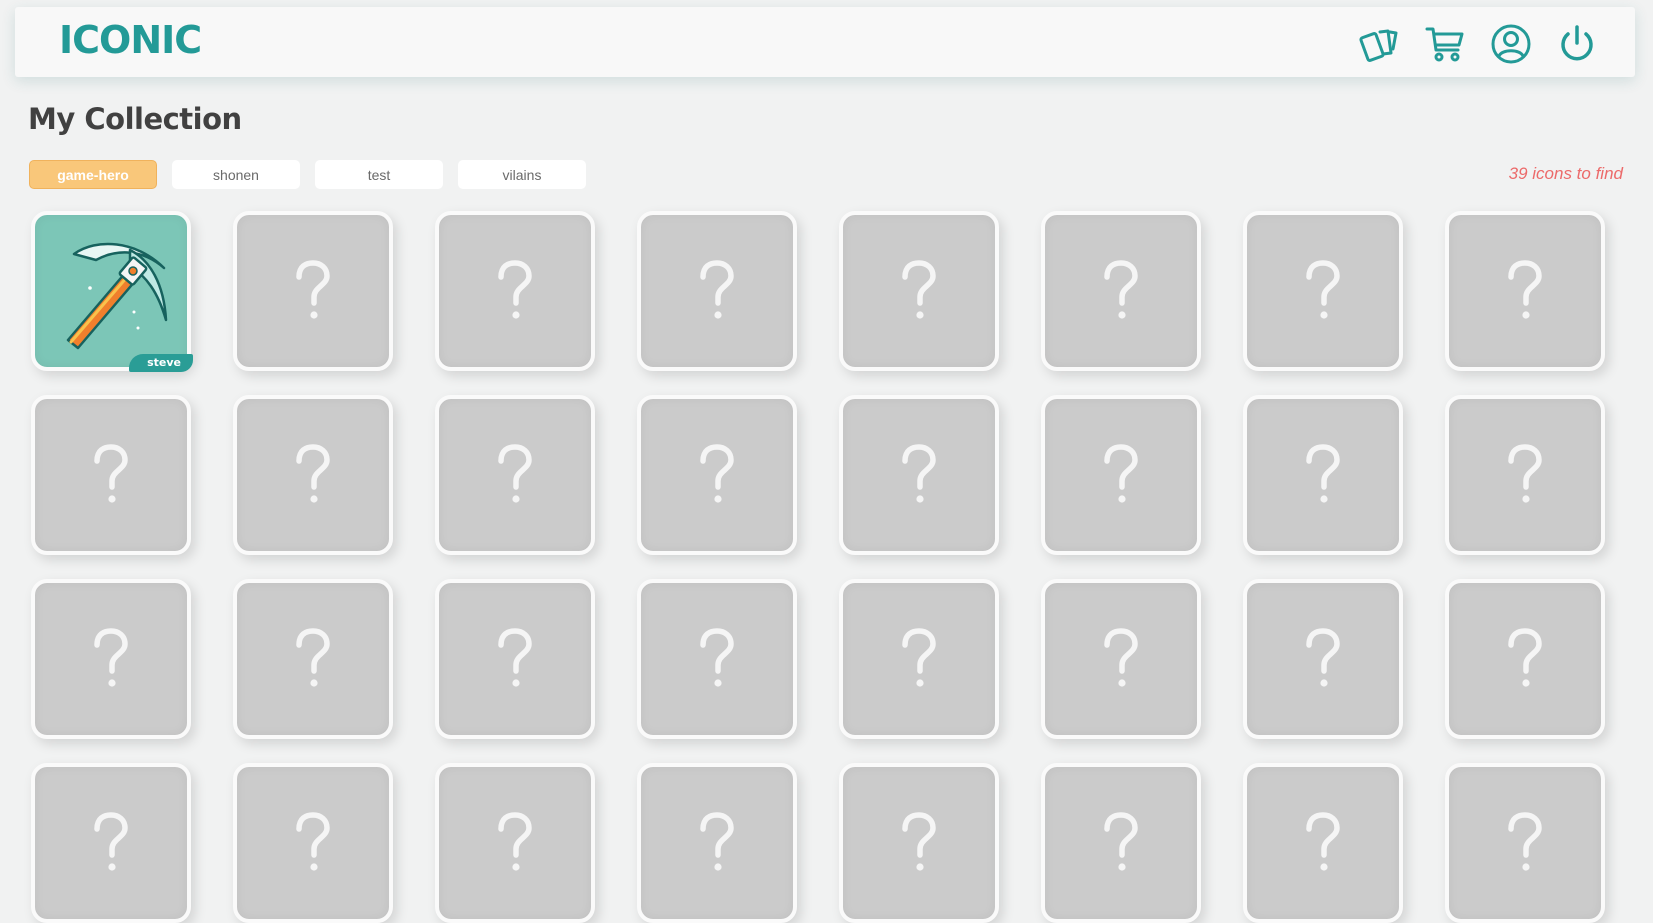  I want to click on top-header: ICONIC, so click(825, 42).